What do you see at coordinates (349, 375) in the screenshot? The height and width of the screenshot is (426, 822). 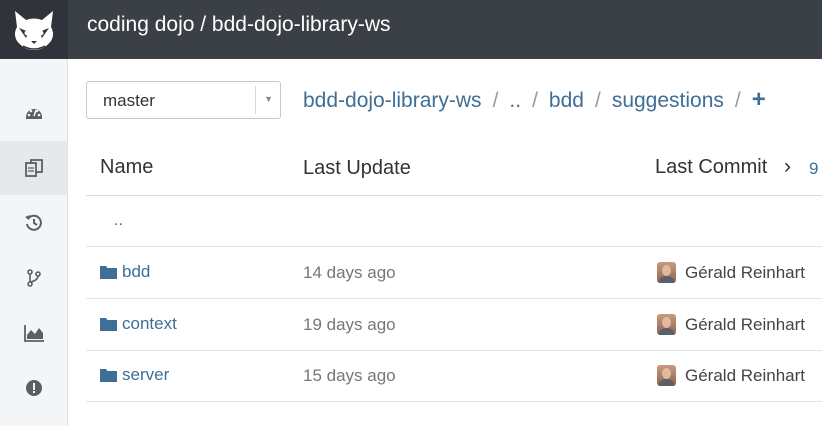 I see `last-update: 15 days ago` at bounding box center [349, 375].